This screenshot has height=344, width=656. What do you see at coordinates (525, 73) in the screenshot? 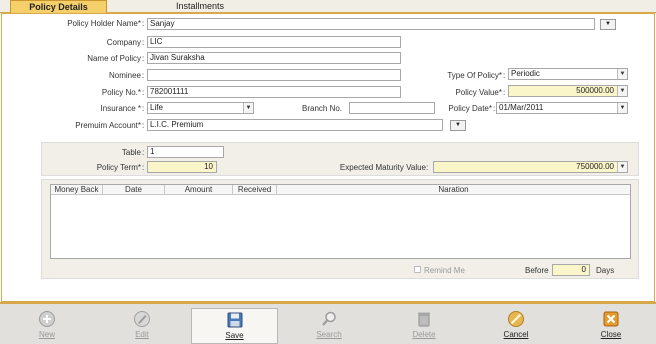
I see `type-of-policy-value: Periodic` at bounding box center [525, 73].